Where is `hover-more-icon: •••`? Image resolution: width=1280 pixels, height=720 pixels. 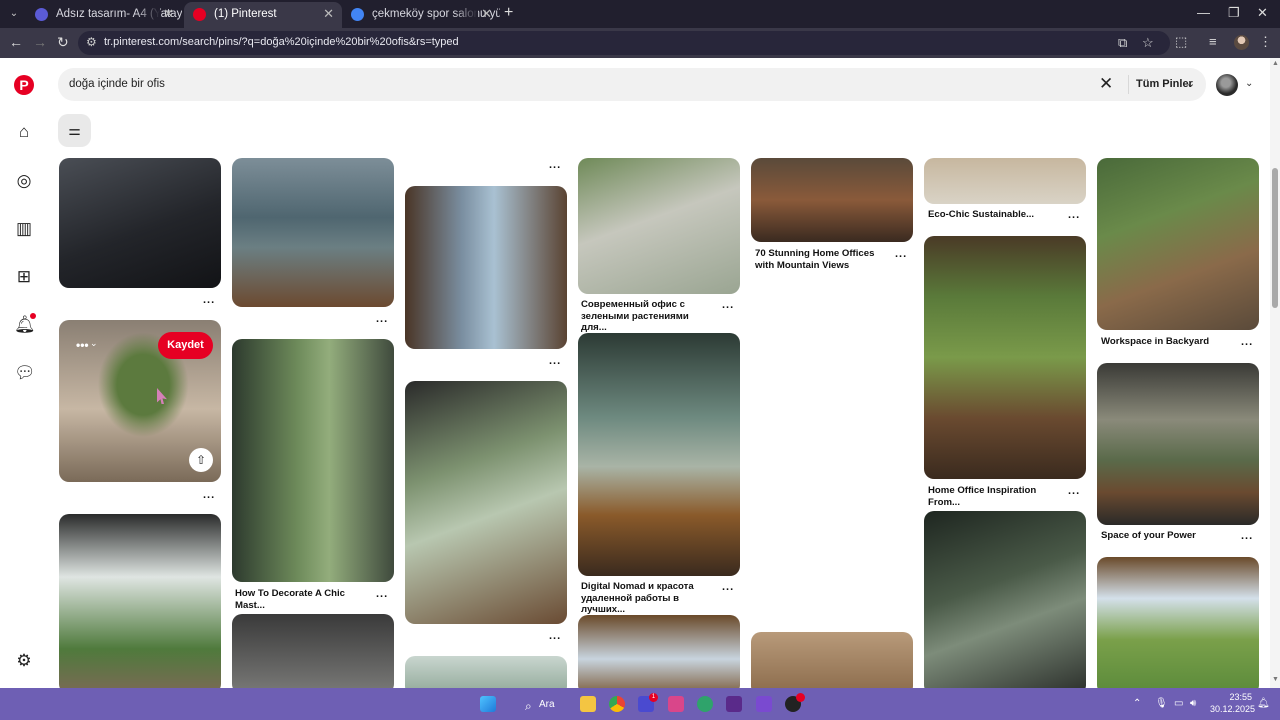 hover-more-icon: ••• is located at coordinates (82, 345).